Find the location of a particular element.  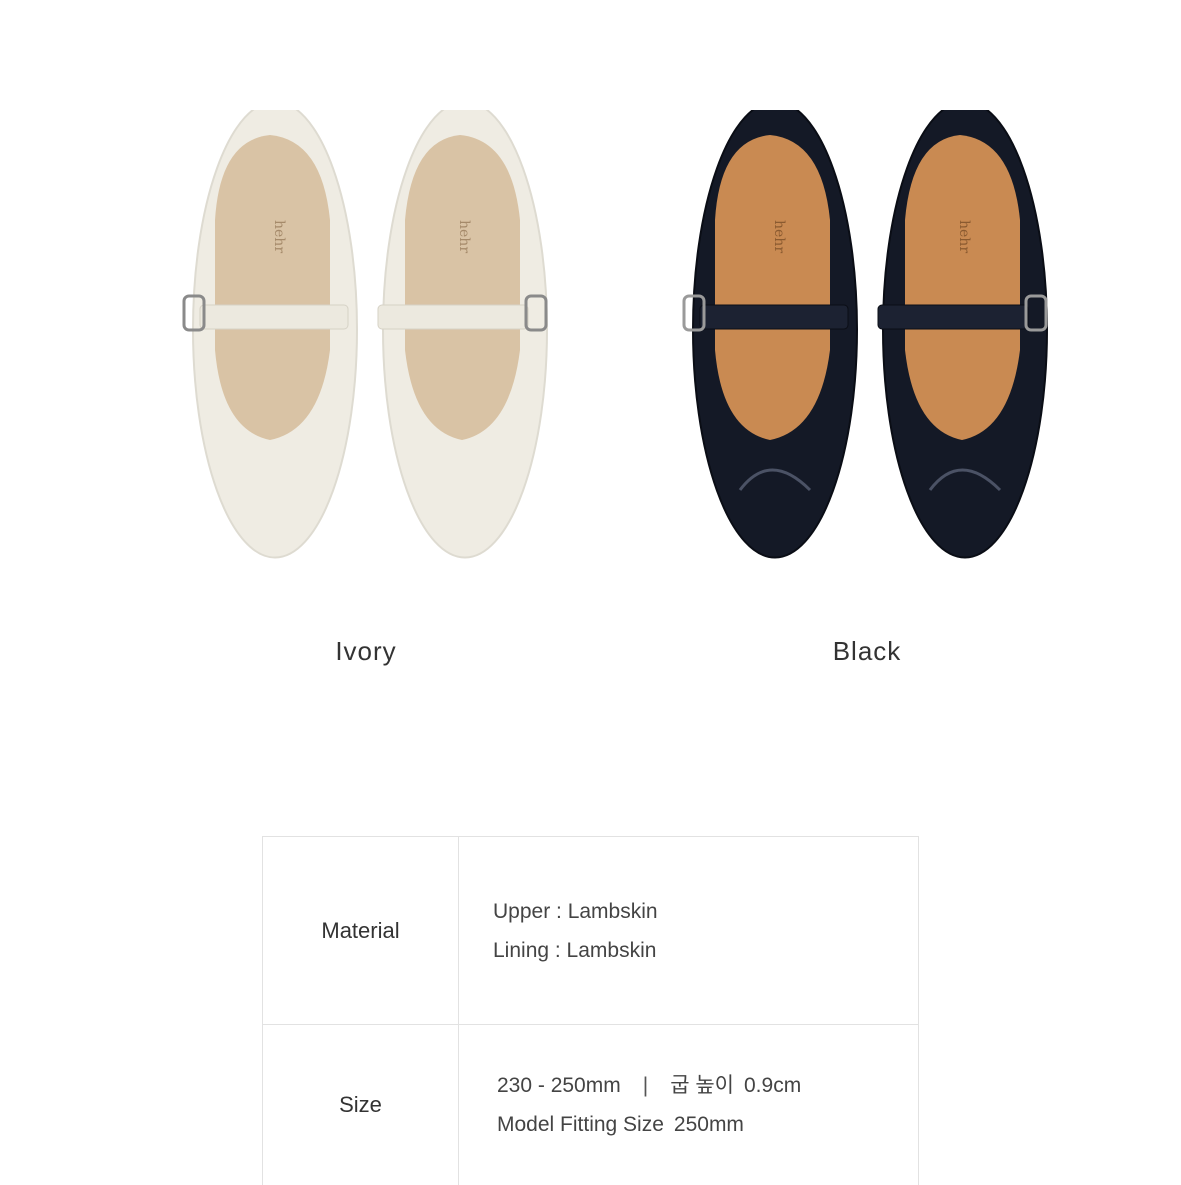

material-label: Material is located at coordinates (361, 931).